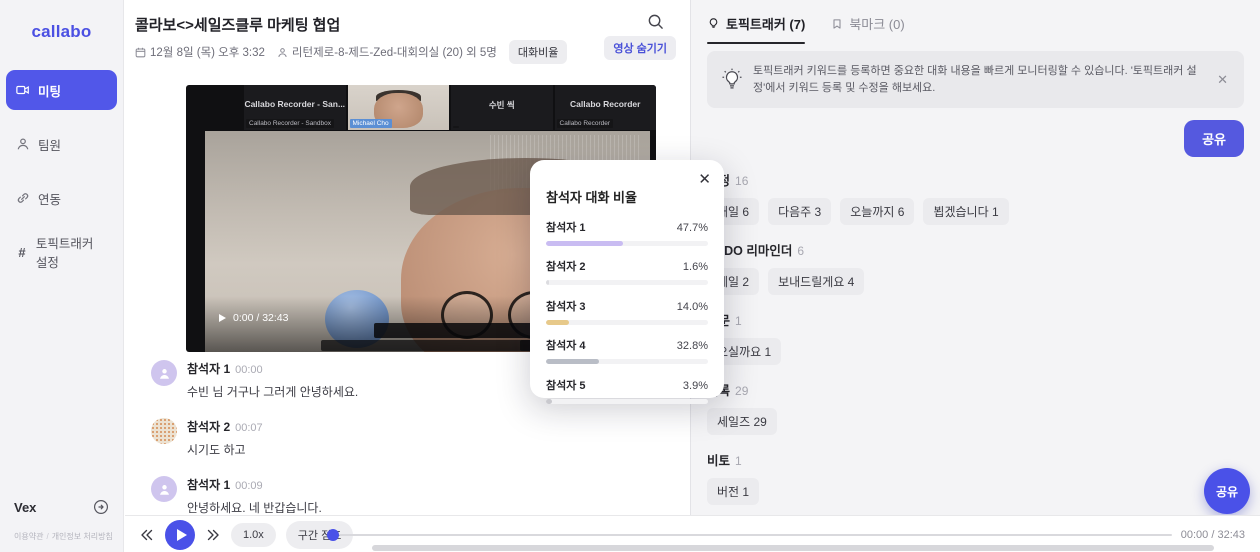 The height and width of the screenshot is (552, 1260). What do you see at coordinates (22, 252) in the screenshot?
I see `hash-icon: #` at bounding box center [22, 252].